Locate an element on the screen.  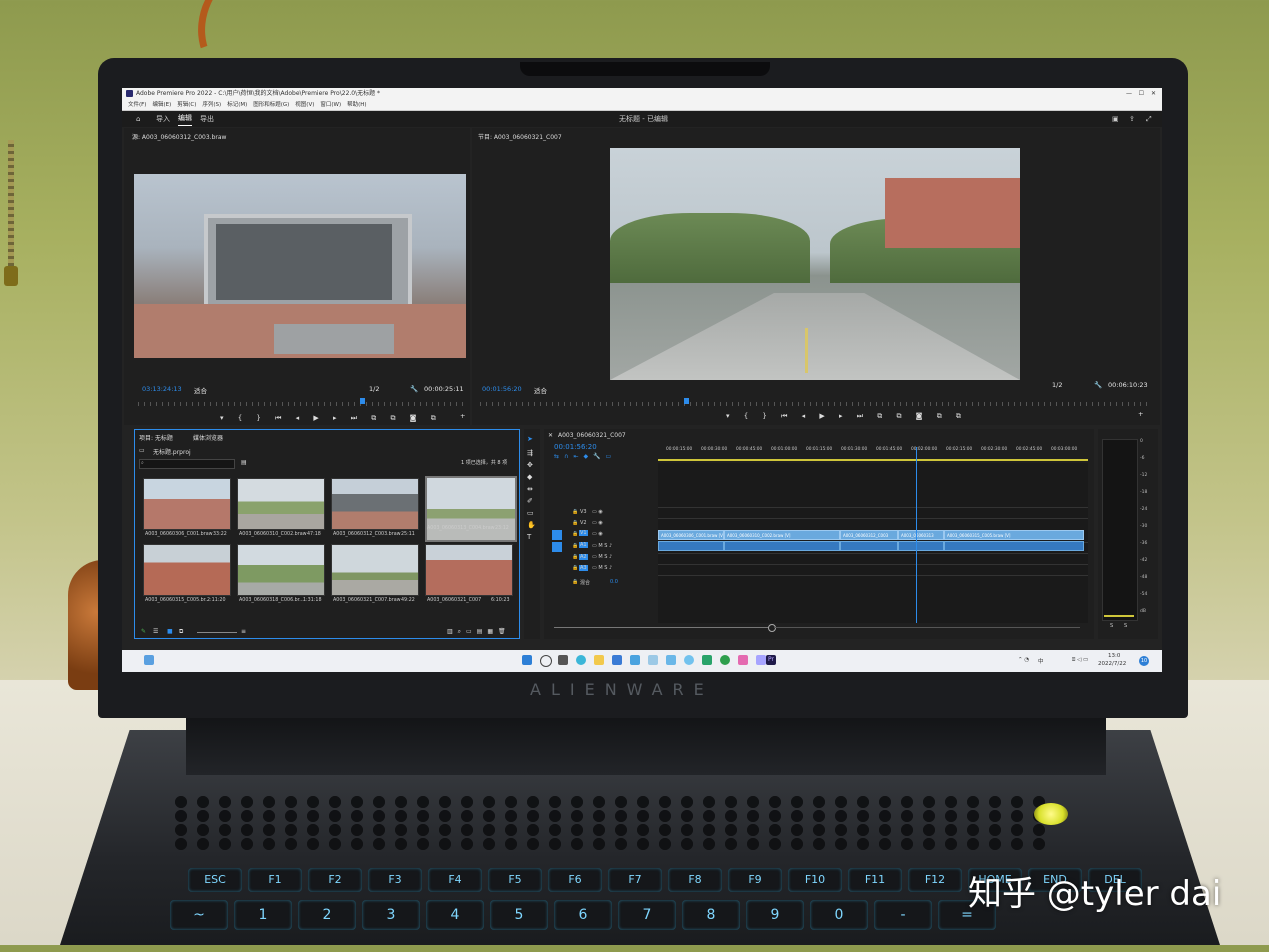
fullscreen-icon: ⤢ is located at coordinates (1149, 119).